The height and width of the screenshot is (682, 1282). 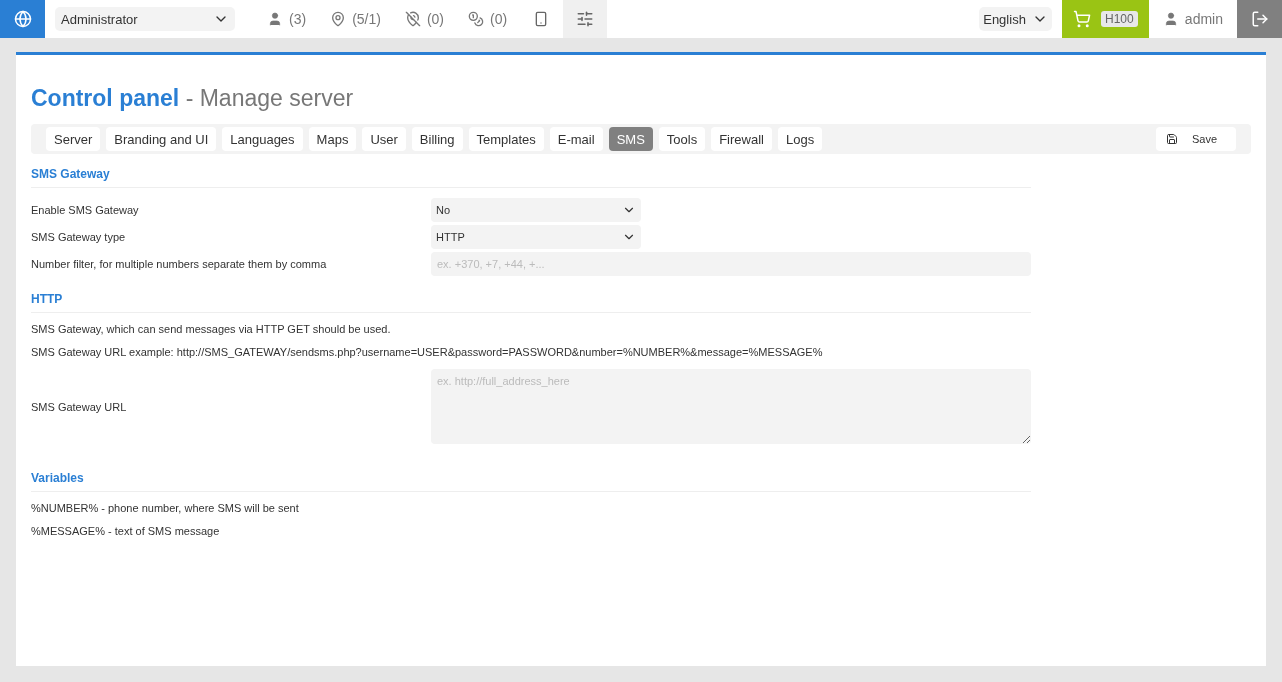 What do you see at coordinates (437, 139) in the screenshot?
I see `tab: Billing` at bounding box center [437, 139].